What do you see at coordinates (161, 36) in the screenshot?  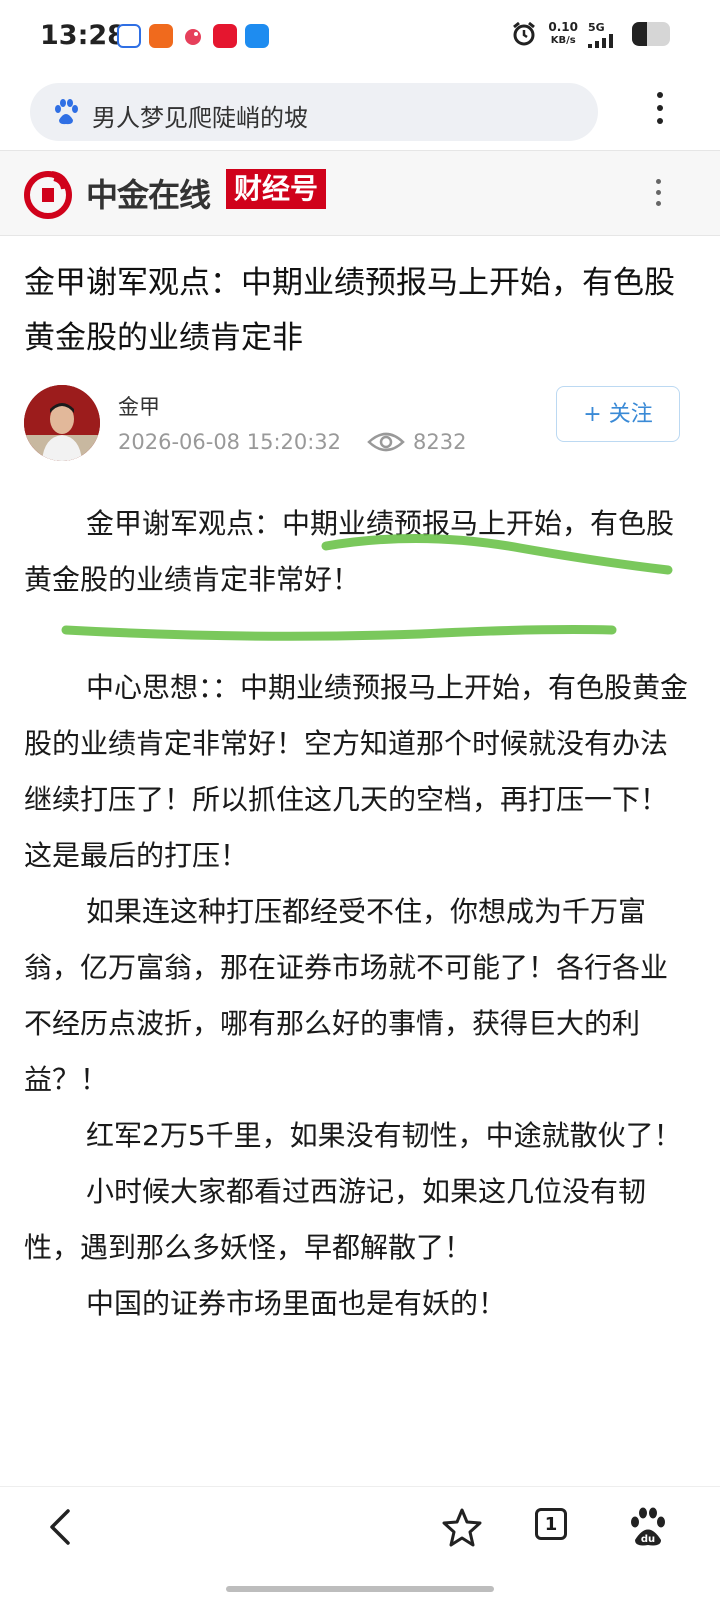 I see `send-app-notification-icon` at bounding box center [161, 36].